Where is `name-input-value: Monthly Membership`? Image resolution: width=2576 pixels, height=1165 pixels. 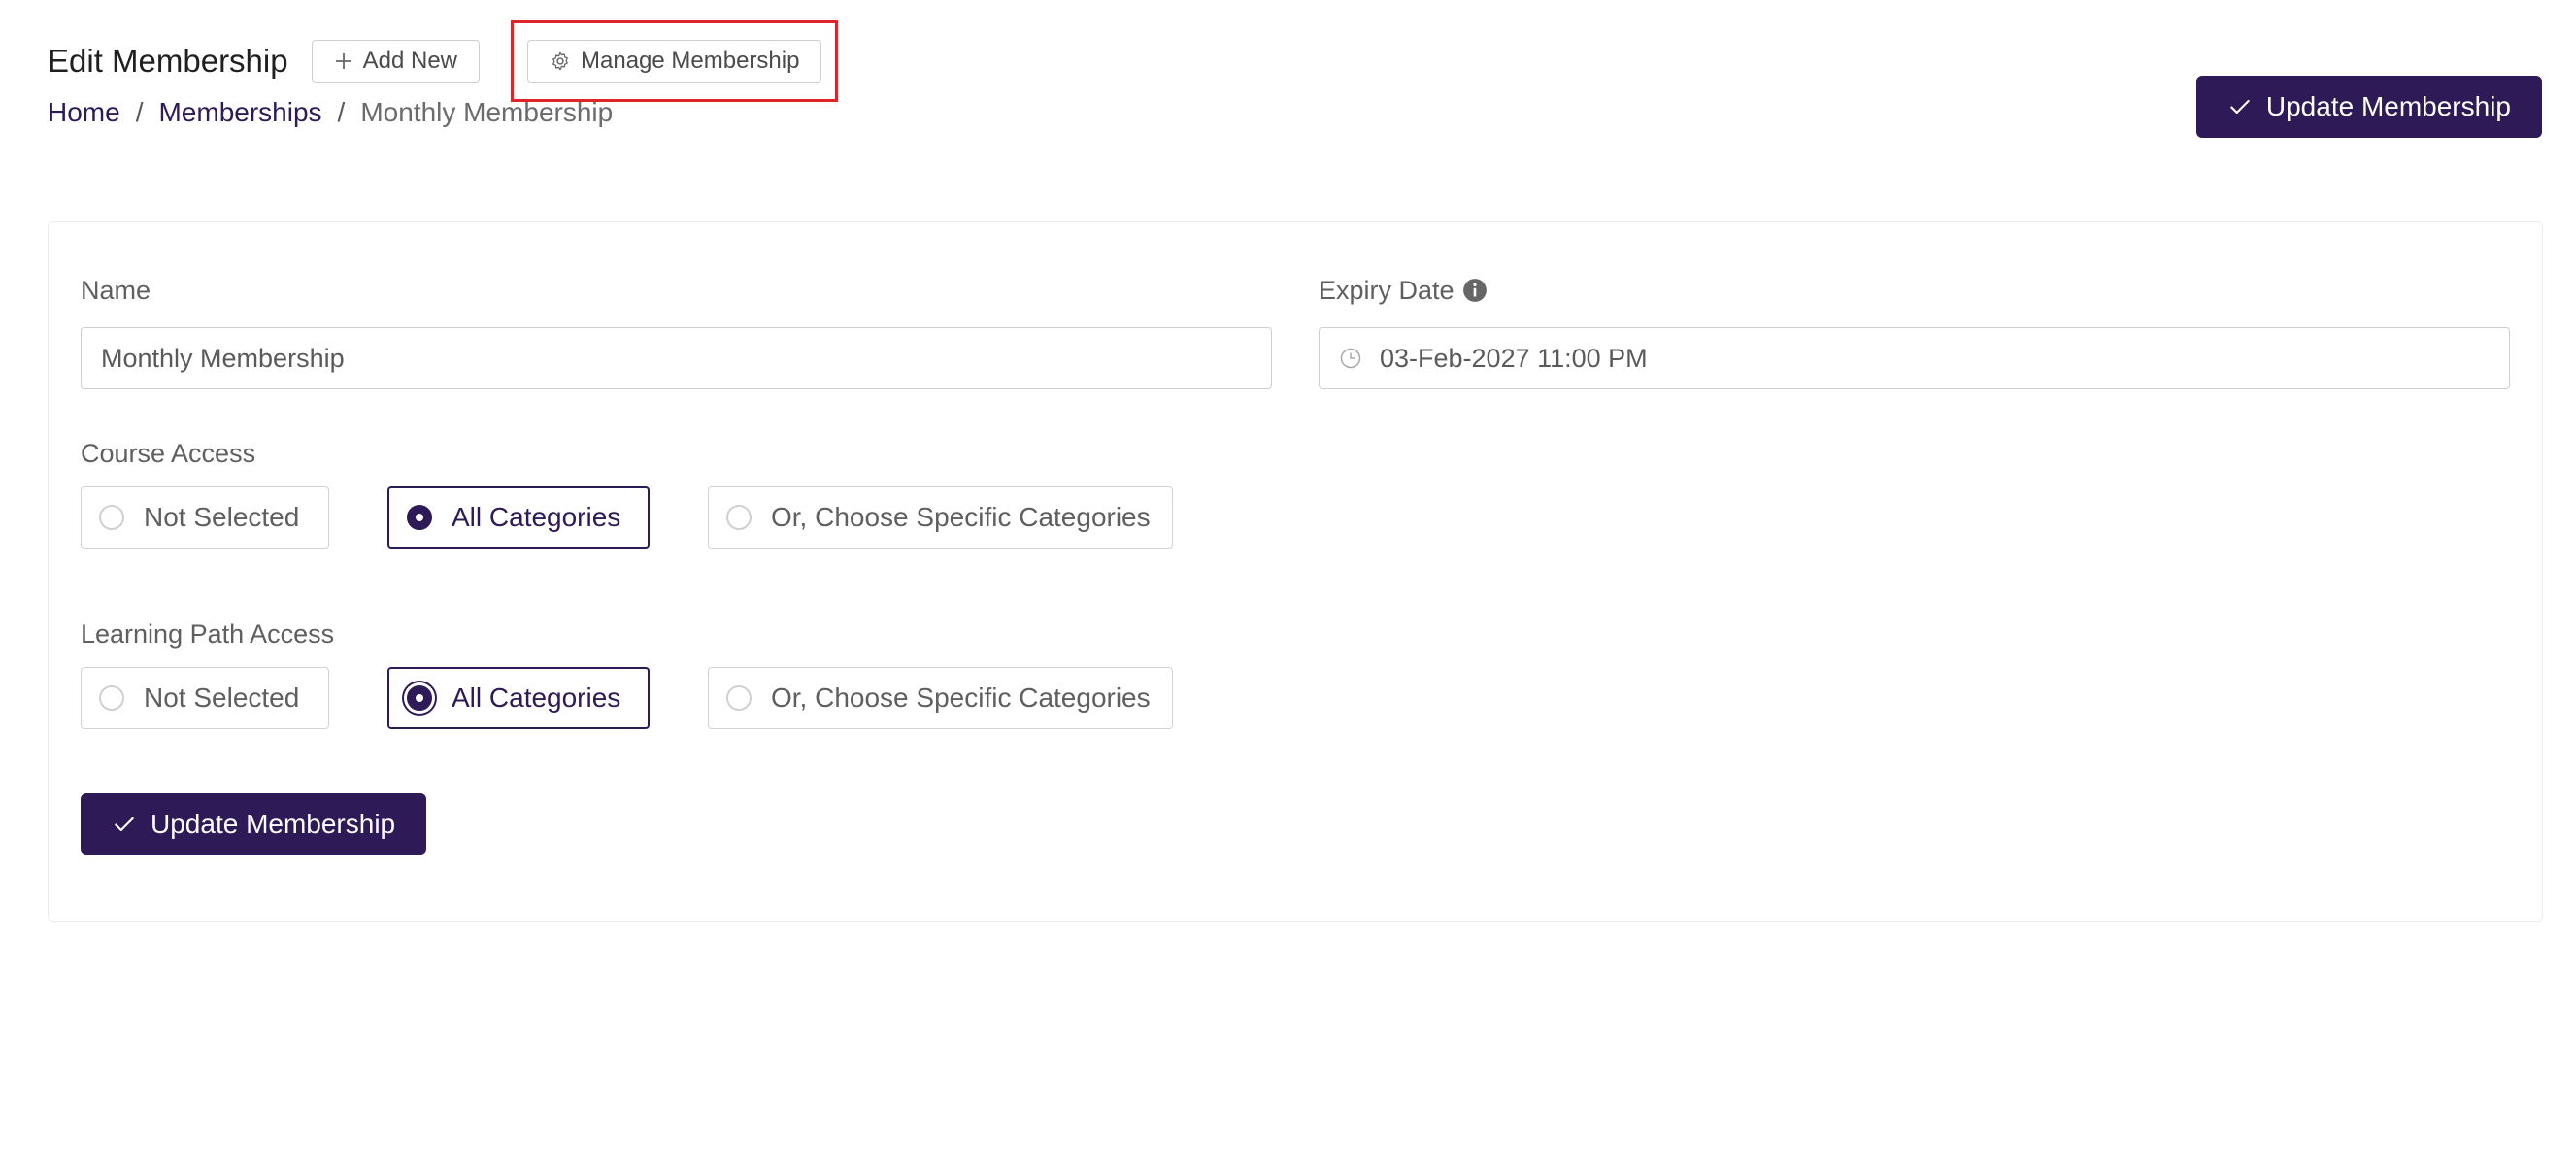
name-input-value: Monthly Membership is located at coordinates (223, 358).